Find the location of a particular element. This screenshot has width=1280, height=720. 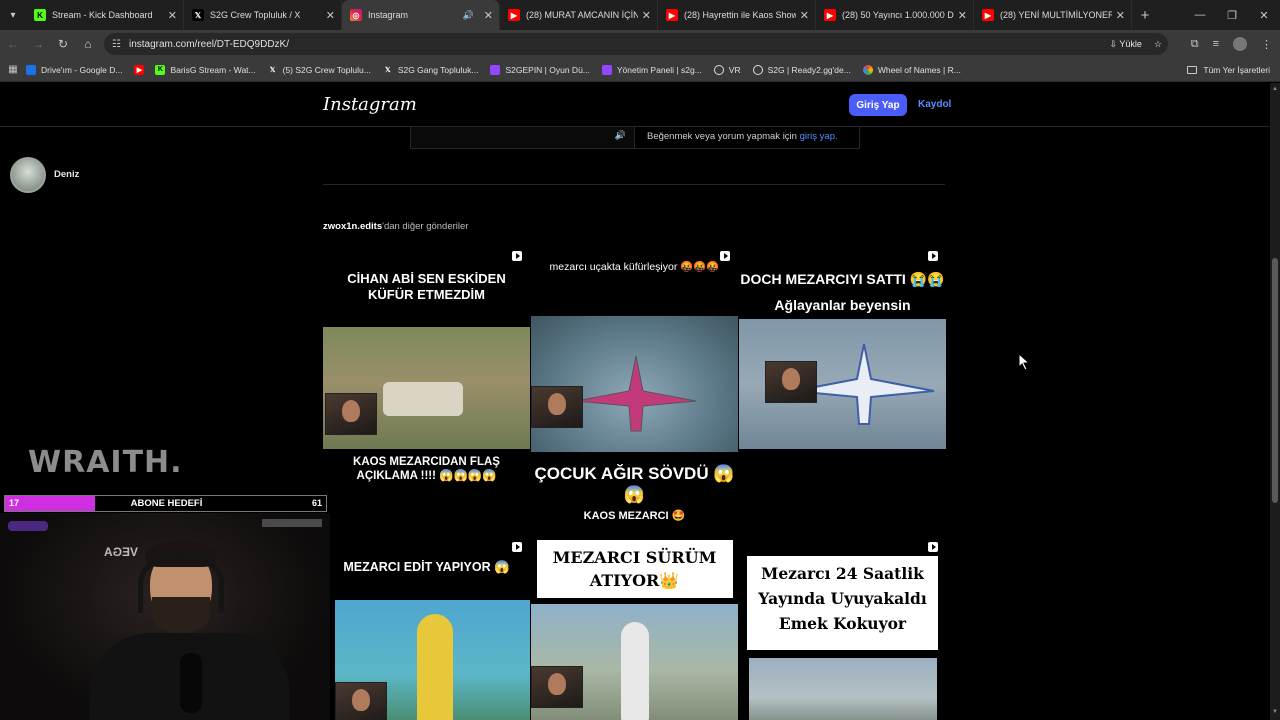

character-shape is located at coordinates (435, 667).